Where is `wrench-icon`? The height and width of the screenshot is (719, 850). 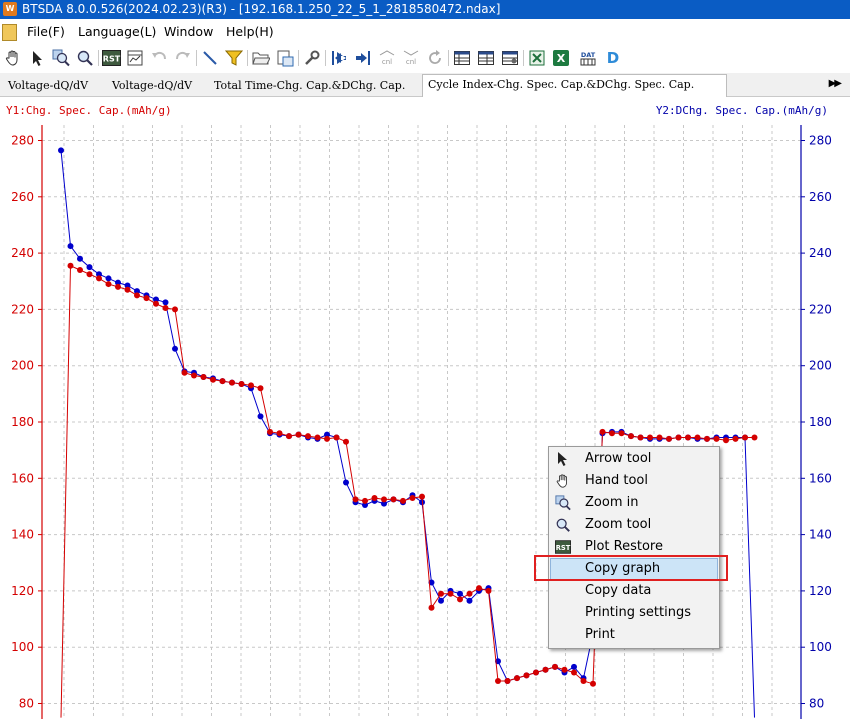
wrench-icon is located at coordinates (312, 58).